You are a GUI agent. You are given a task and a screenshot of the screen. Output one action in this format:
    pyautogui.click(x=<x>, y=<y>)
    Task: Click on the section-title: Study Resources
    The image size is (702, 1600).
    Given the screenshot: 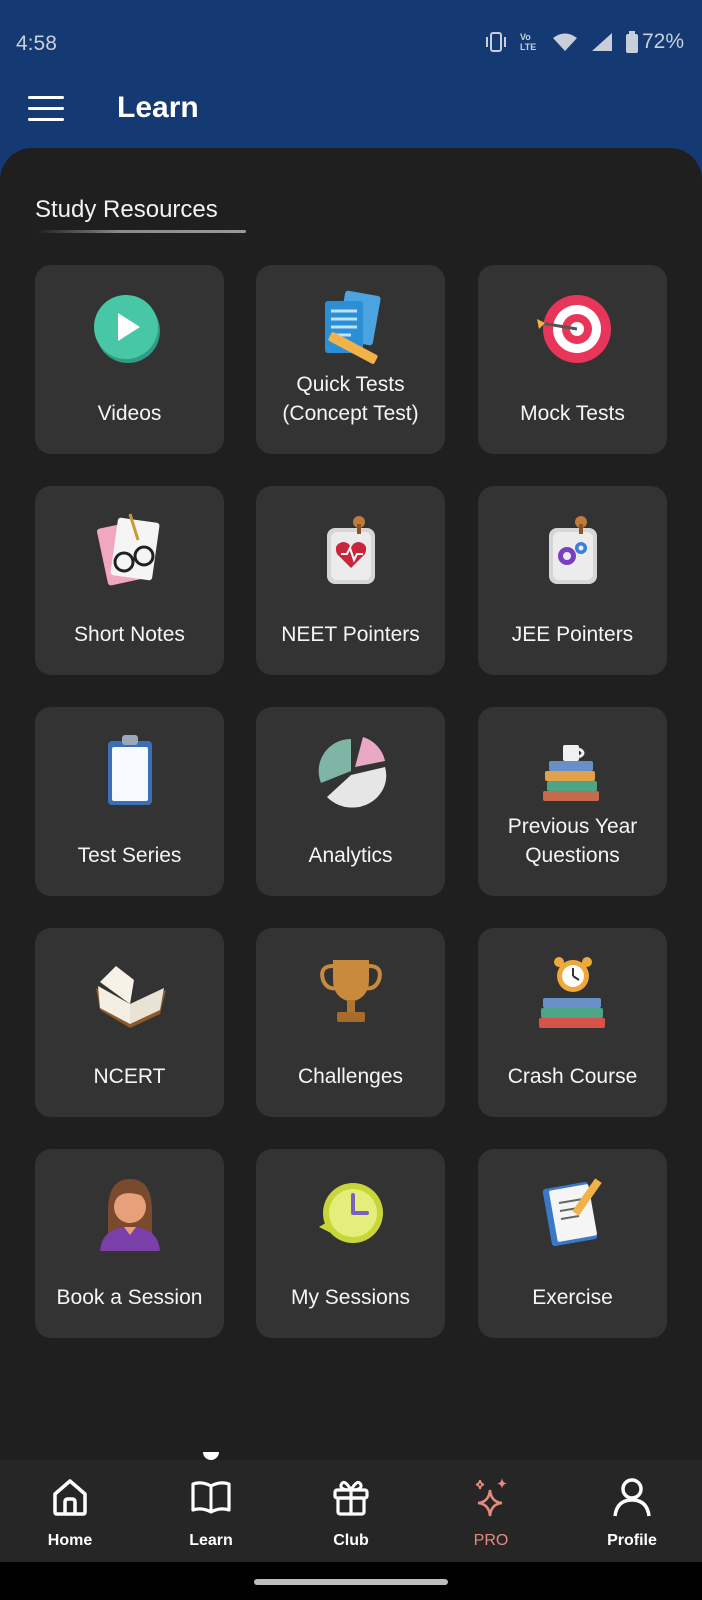 What is the action you would take?
    pyautogui.click(x=126, y=209)
    